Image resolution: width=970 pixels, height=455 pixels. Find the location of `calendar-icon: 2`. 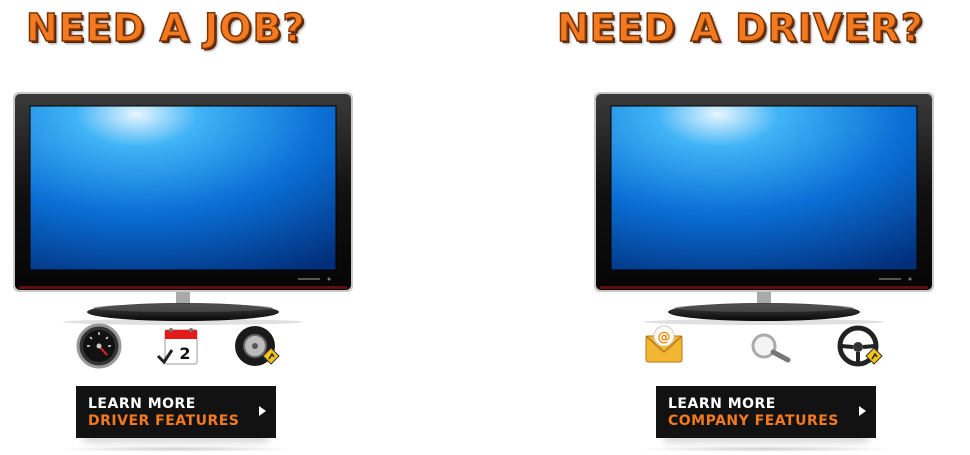

calendar-icon: 2 is located at coordinates (179, 346).